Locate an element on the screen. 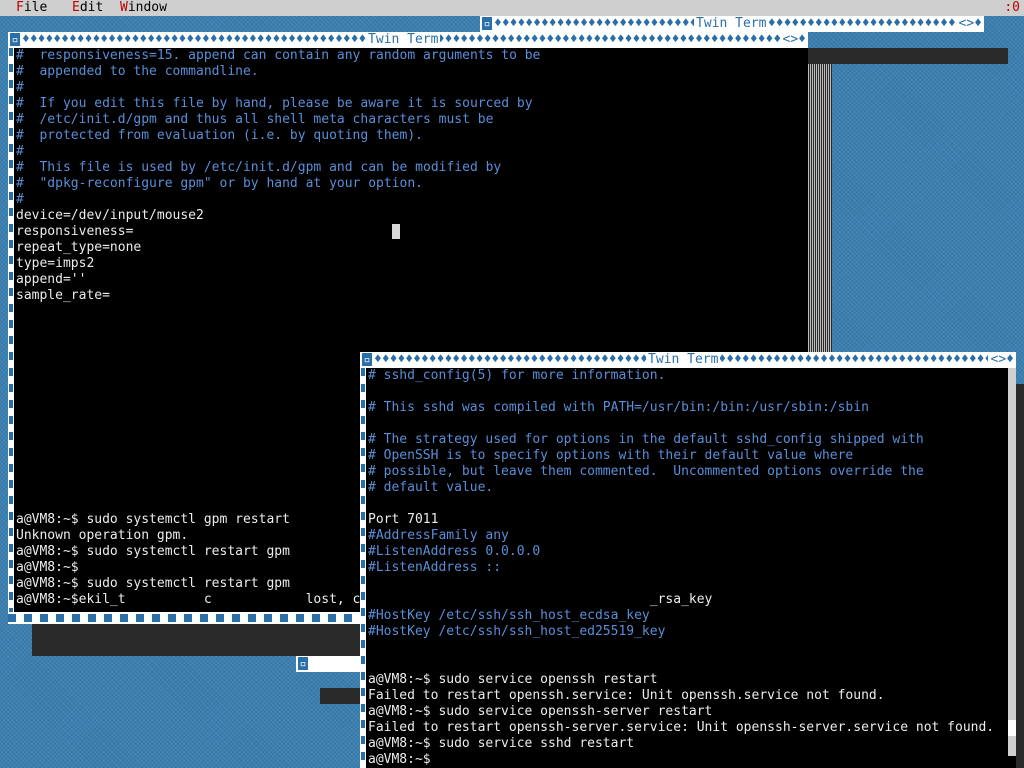 This screenshot has height=768, width=1024. terminal-line: a@VM8:~$ is located at coordinates (399, 759).